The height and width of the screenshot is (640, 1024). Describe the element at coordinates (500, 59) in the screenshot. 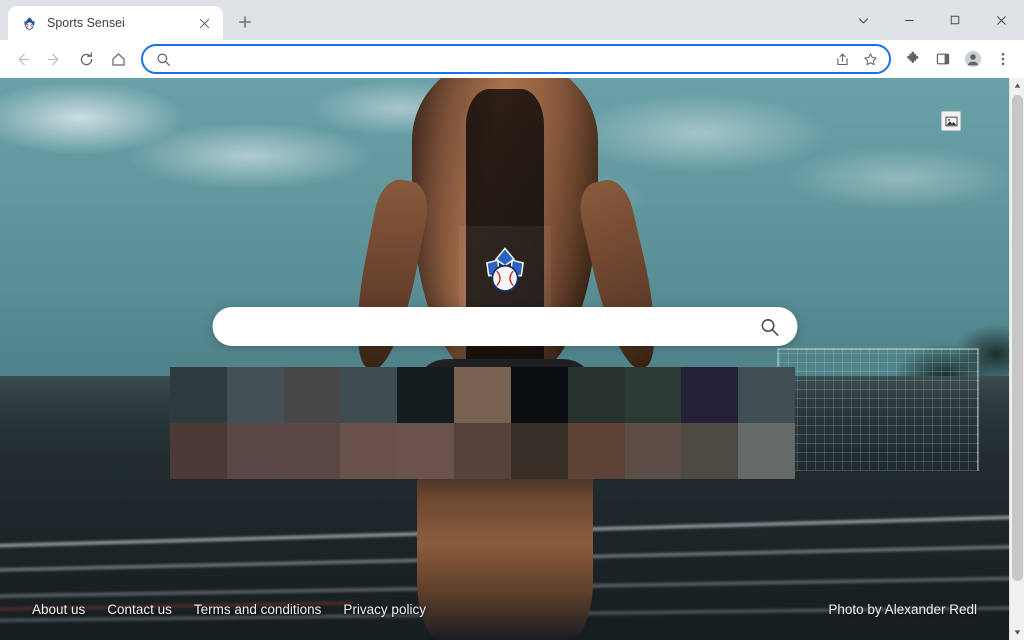

I see `address-bar-input` at that location.